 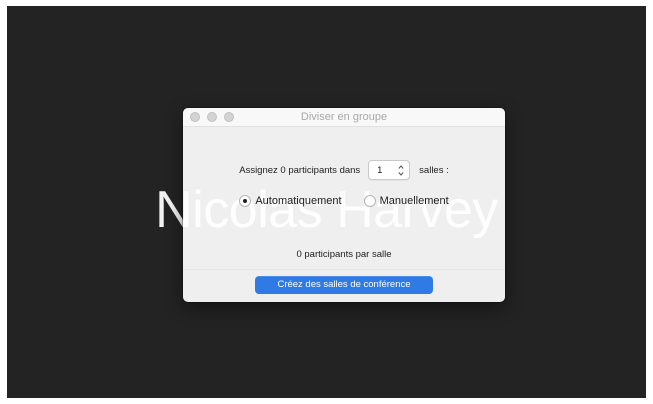 I want to click on assign-row: Assignez 0 participants dans 1 salles :, so click(x=344, y=170).